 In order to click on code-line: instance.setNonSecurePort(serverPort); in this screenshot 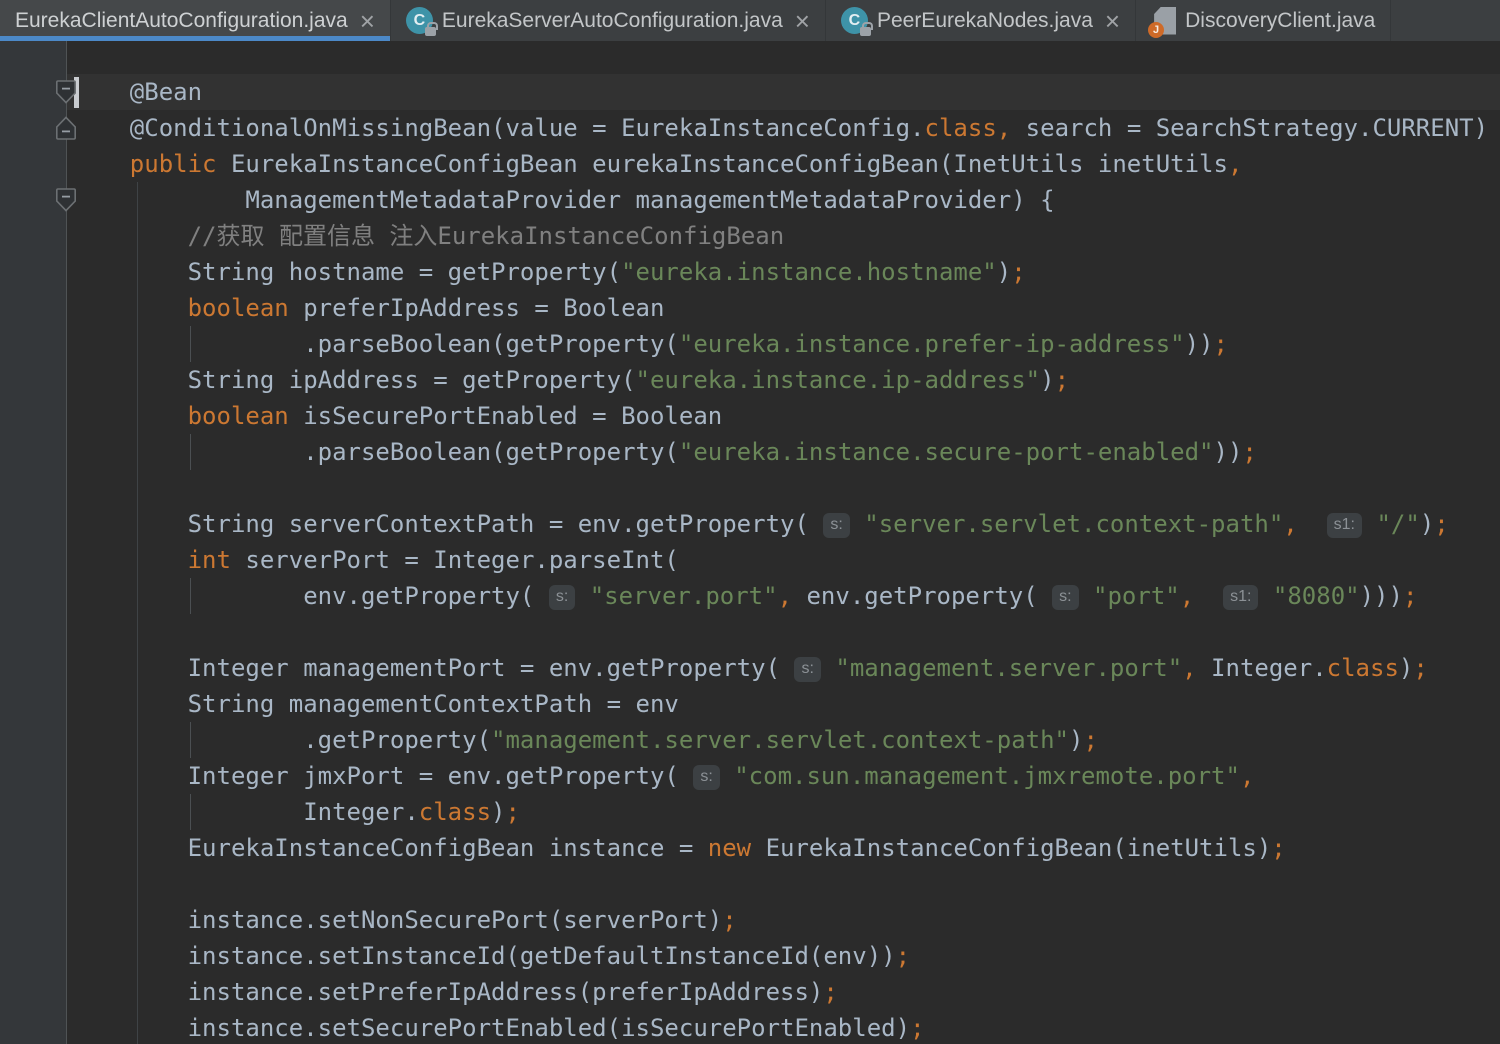, I will do `click(783, 920)`.